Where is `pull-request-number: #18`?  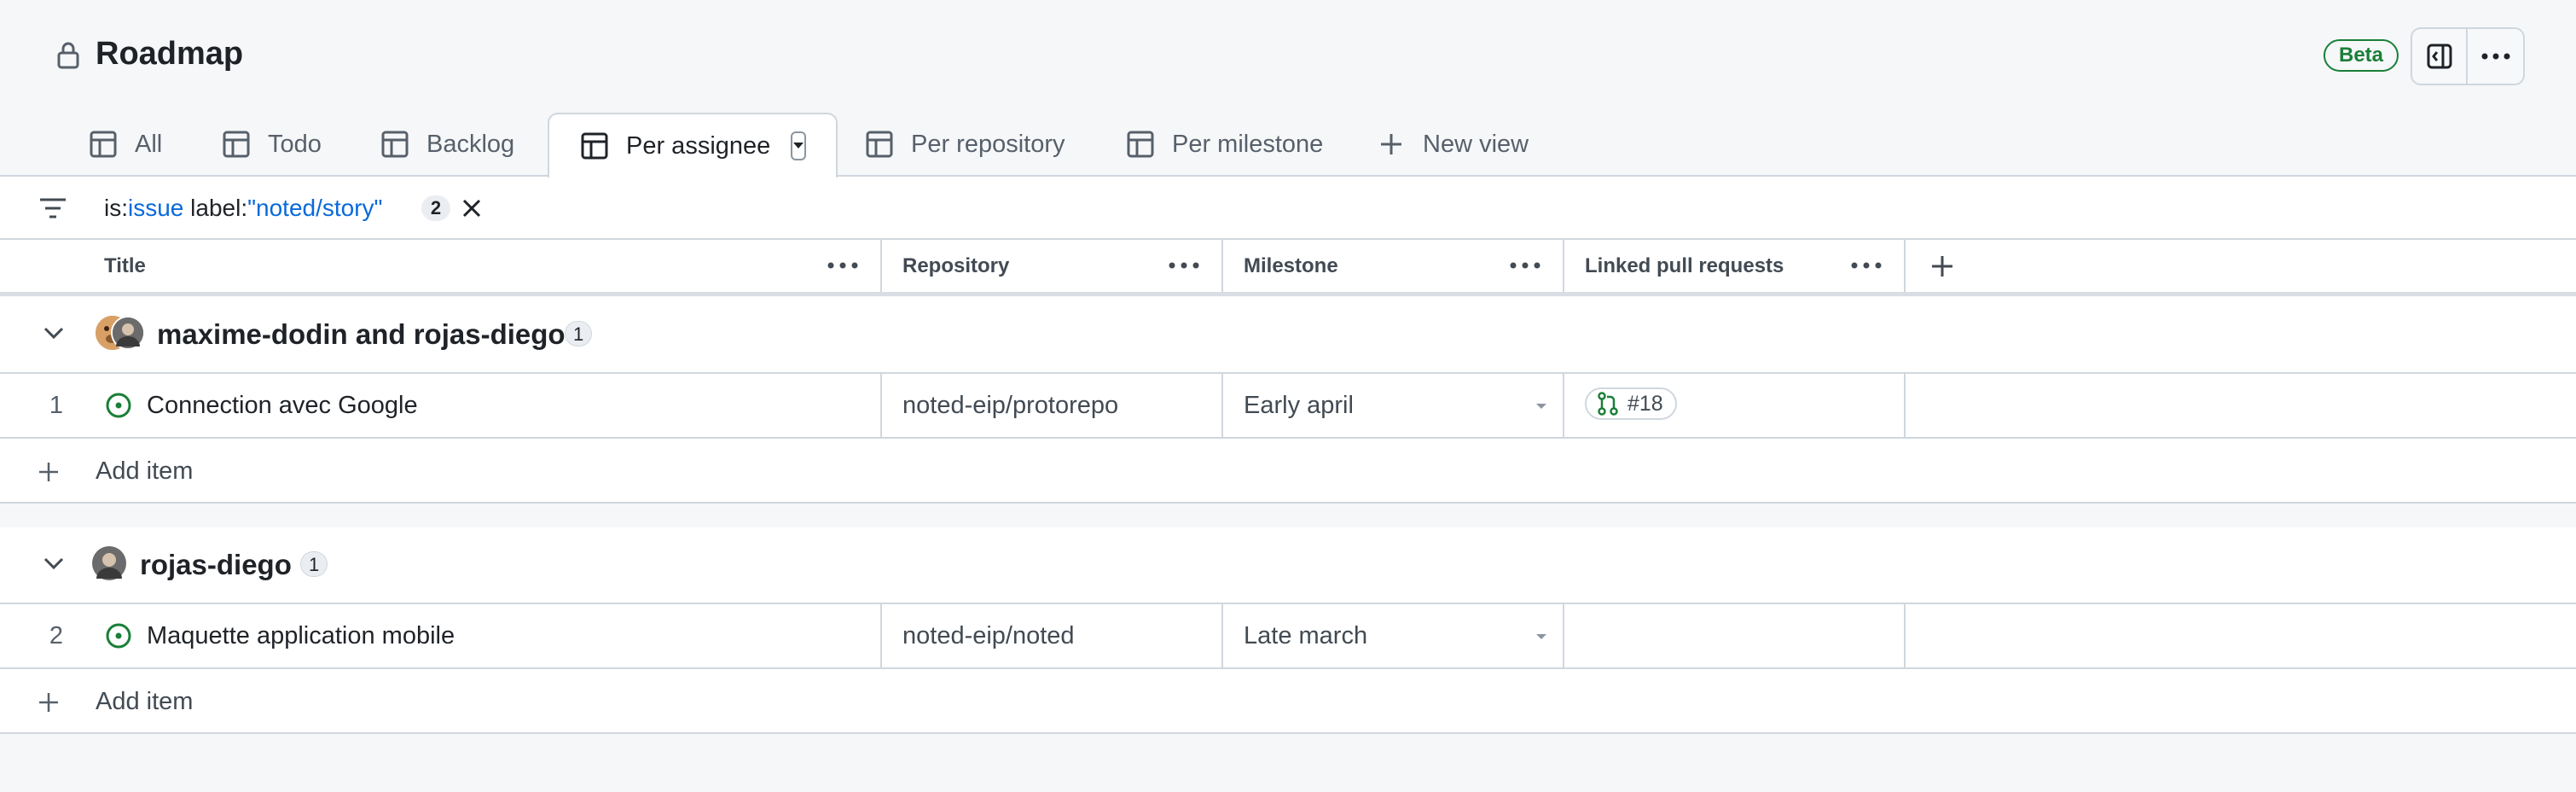
pull-request-number: #18 is located at coordinates (1645, 404).